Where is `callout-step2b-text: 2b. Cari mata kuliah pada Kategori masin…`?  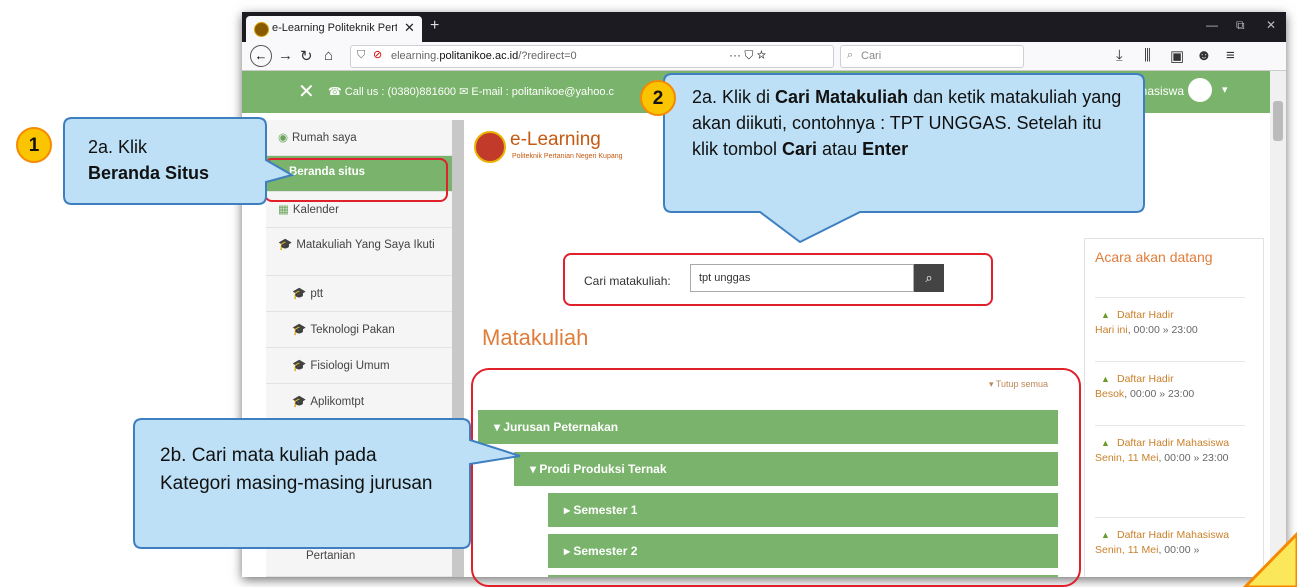
callout-step2b-text: 2b. Cari mata kuliah pada Kategori masin… is located at coordinates (296, 469).